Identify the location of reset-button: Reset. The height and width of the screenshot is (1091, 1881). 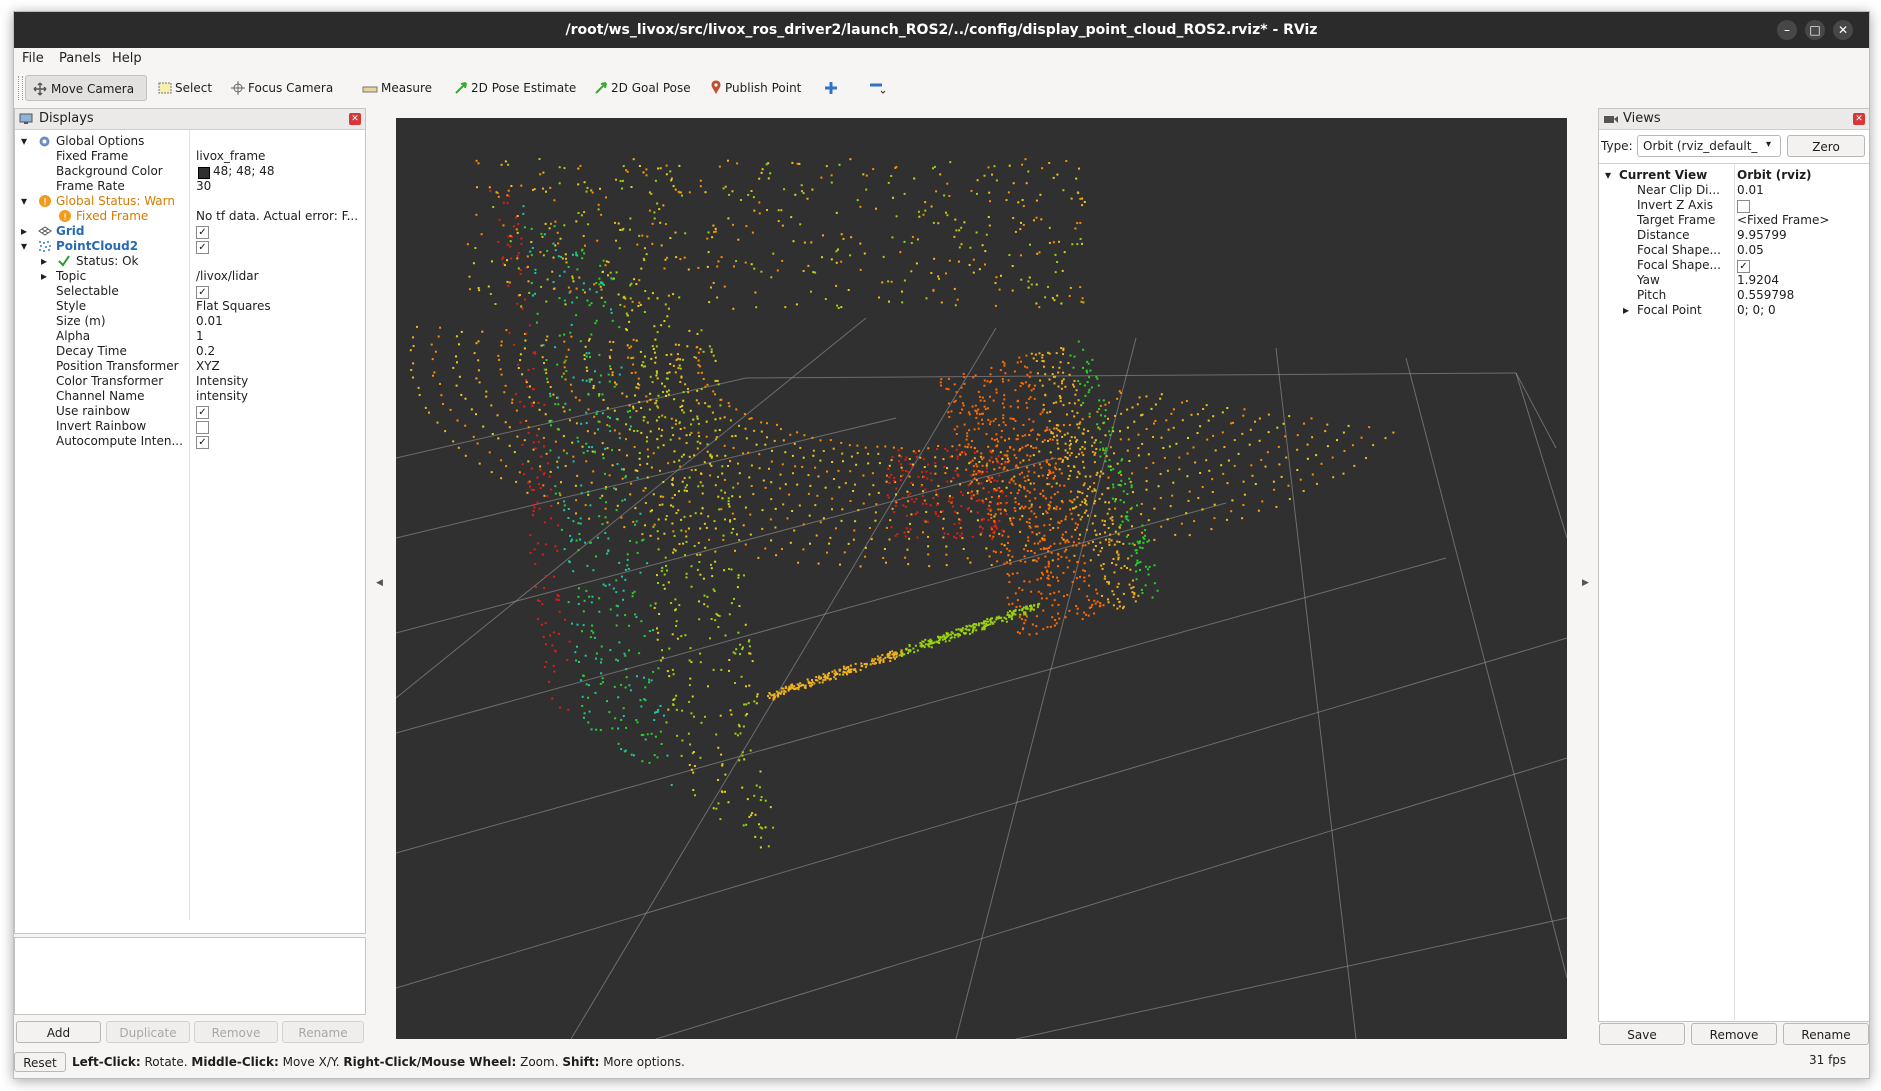
(40, 1062).